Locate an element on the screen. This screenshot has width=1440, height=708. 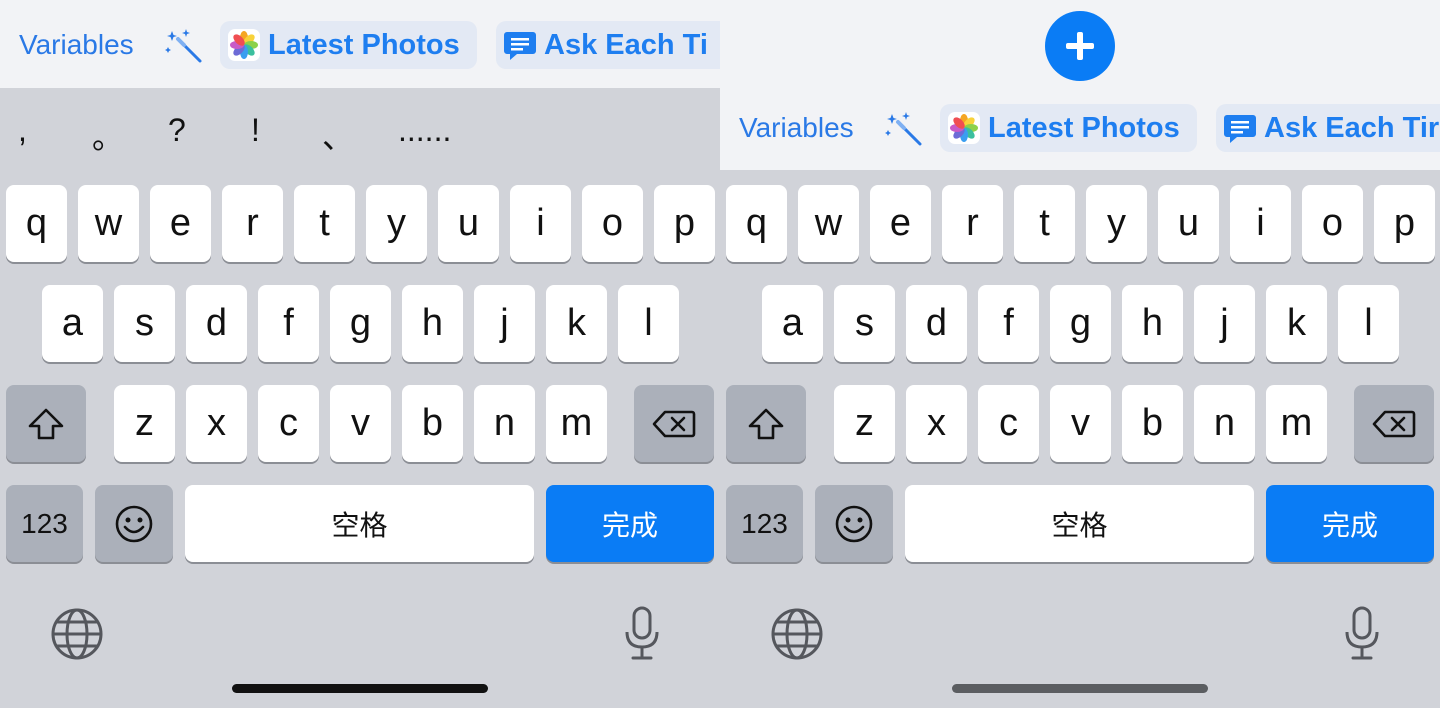
candidate-item: 。 is located at coordinates (108, 135).